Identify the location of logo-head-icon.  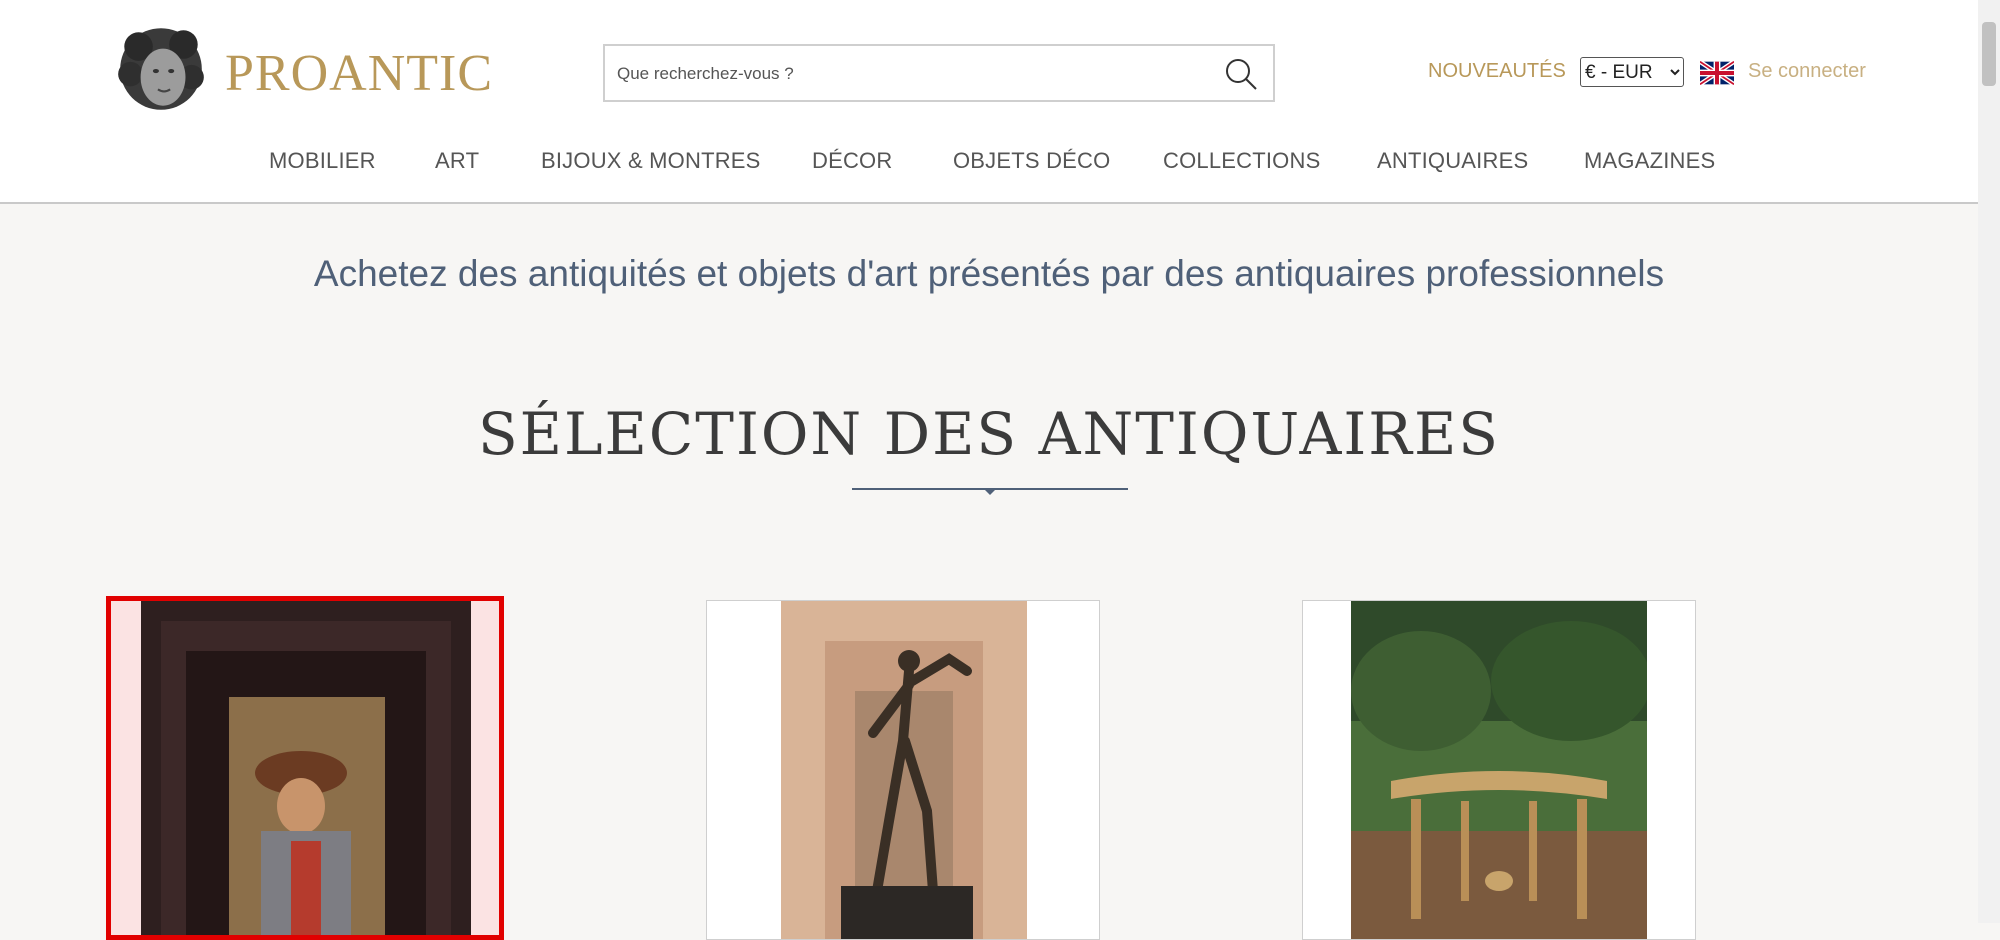
(161, 69).